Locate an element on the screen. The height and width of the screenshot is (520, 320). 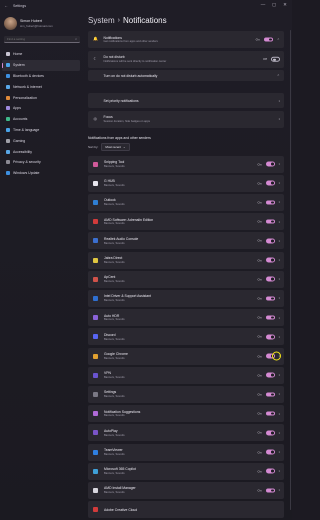
sort-dropdown: Most recent ⌄ is located at coordinates (115, 147).